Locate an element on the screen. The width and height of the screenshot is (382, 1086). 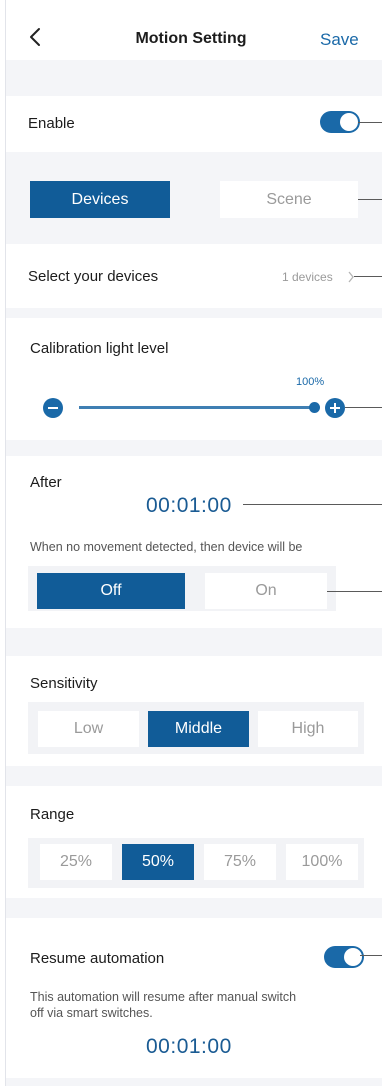
enable-label: Enable is located at coordinates (51, 123).